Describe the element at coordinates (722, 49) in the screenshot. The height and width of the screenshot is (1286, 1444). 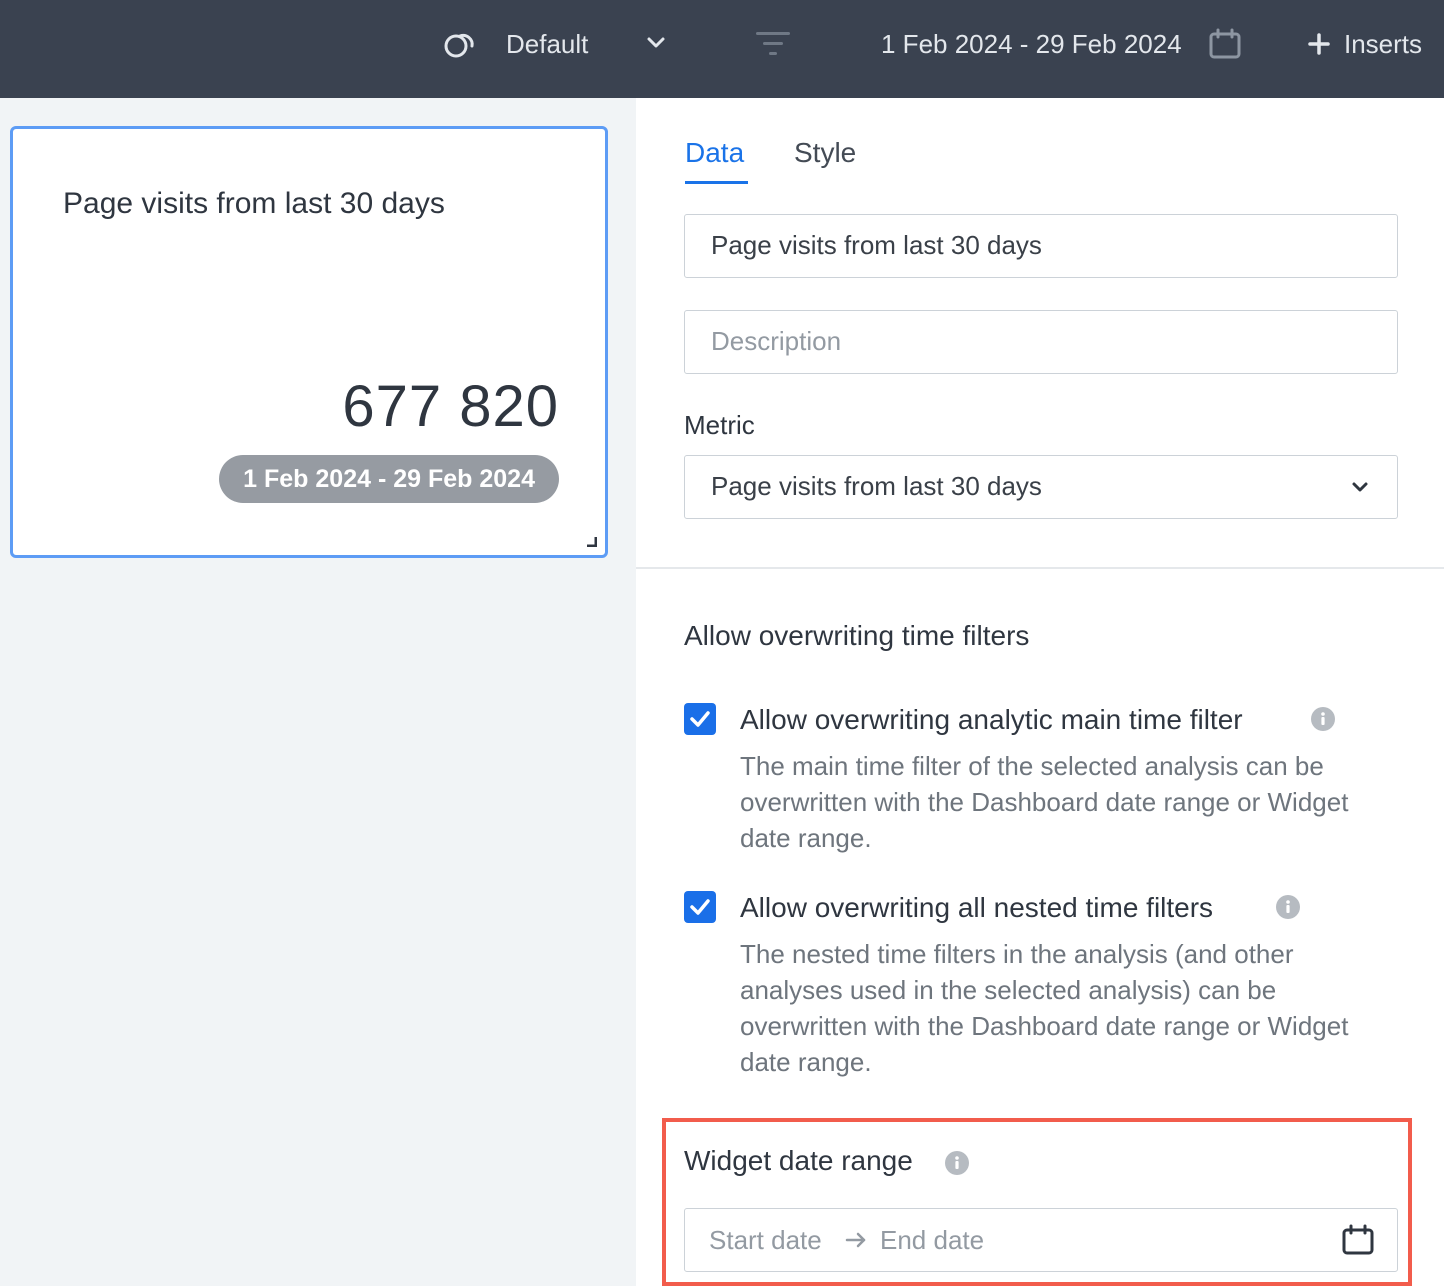
I see `top-bar: Default 1 Feb 2024 - 29 Feb 2024 Inserts` at that location.